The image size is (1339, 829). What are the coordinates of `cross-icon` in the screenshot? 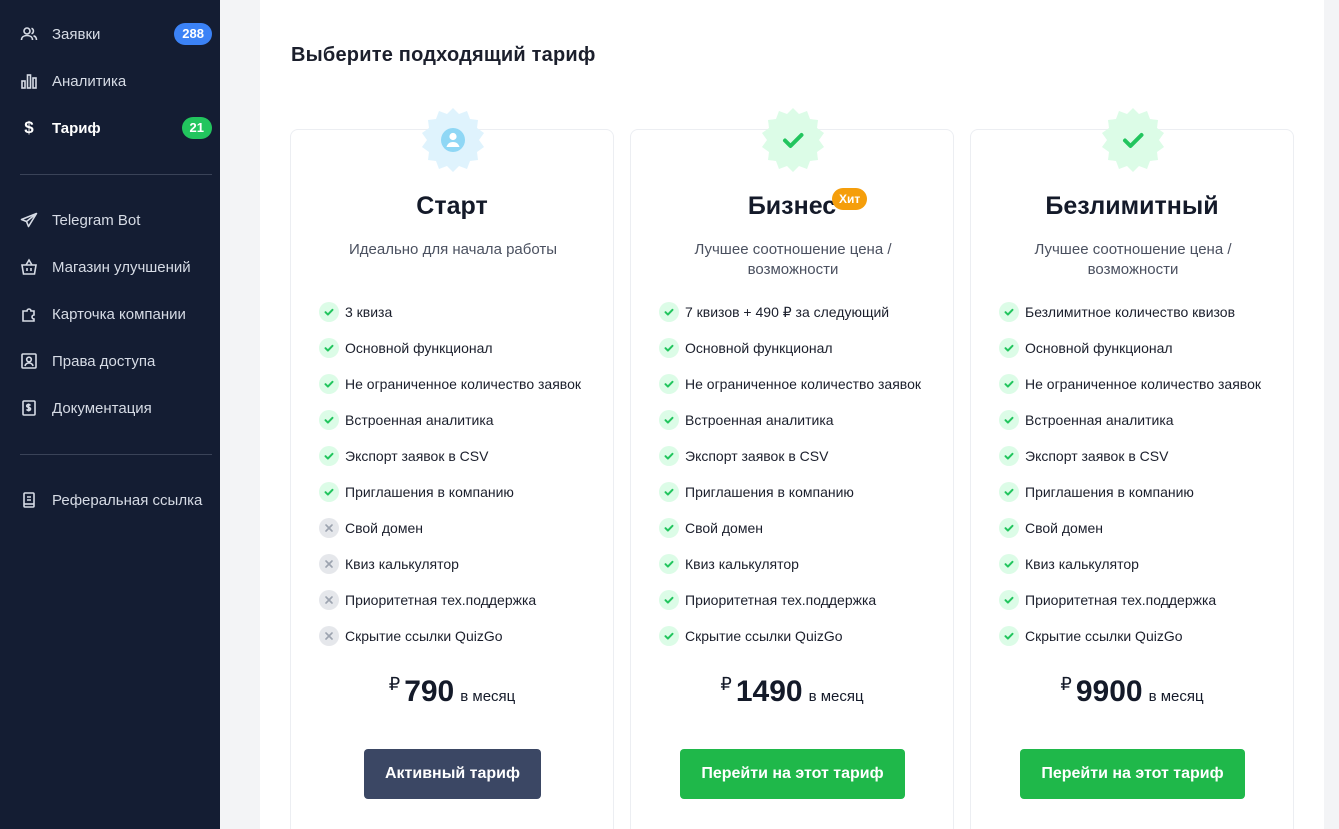 It's located at (329, 528).